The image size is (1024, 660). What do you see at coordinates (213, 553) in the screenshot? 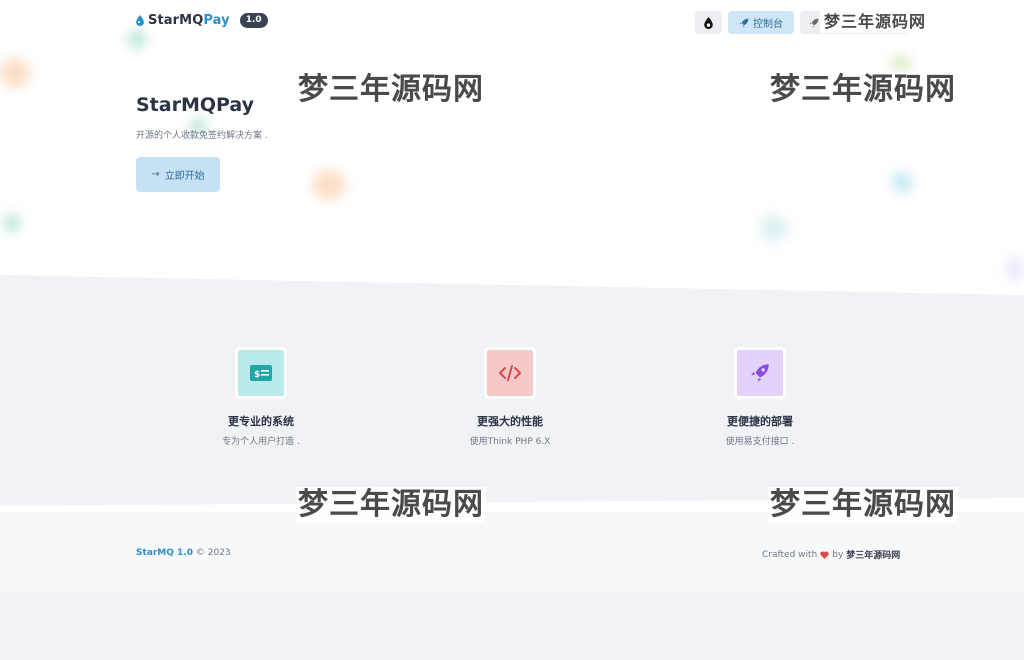
I see `copyright-text: © 2023` at bounding box center [213, 553].